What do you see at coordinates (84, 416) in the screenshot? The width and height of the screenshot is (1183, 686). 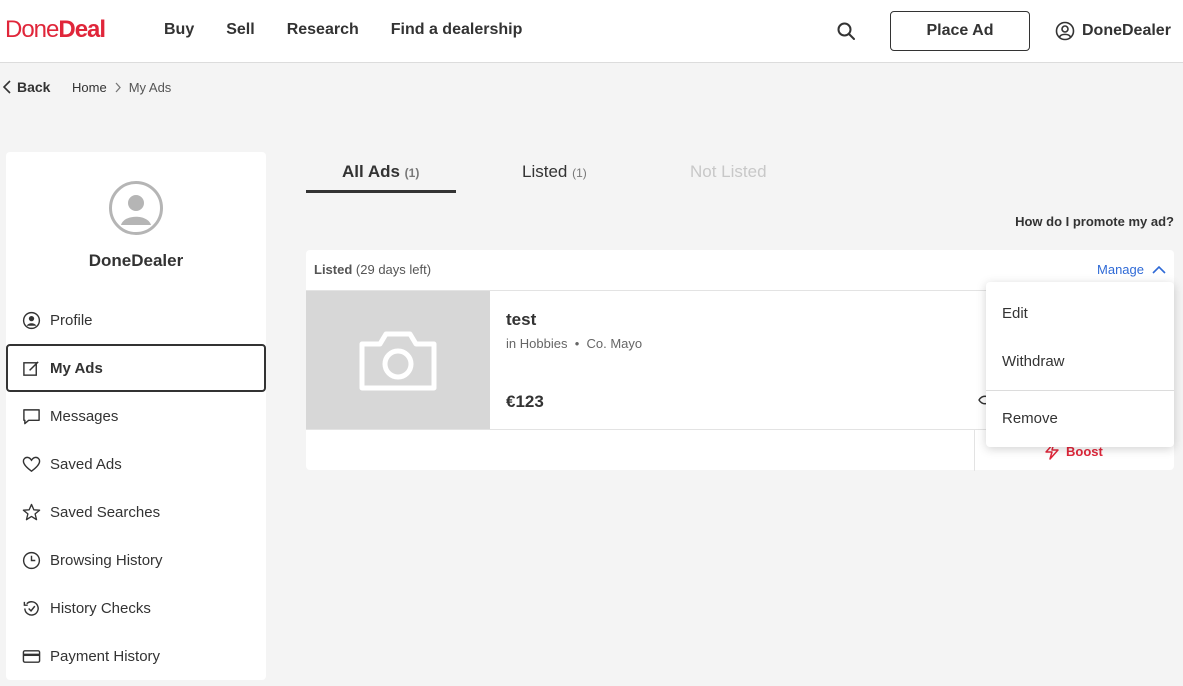 I see `sidebar-item-label: Messages` at bounding box center [84, 416].